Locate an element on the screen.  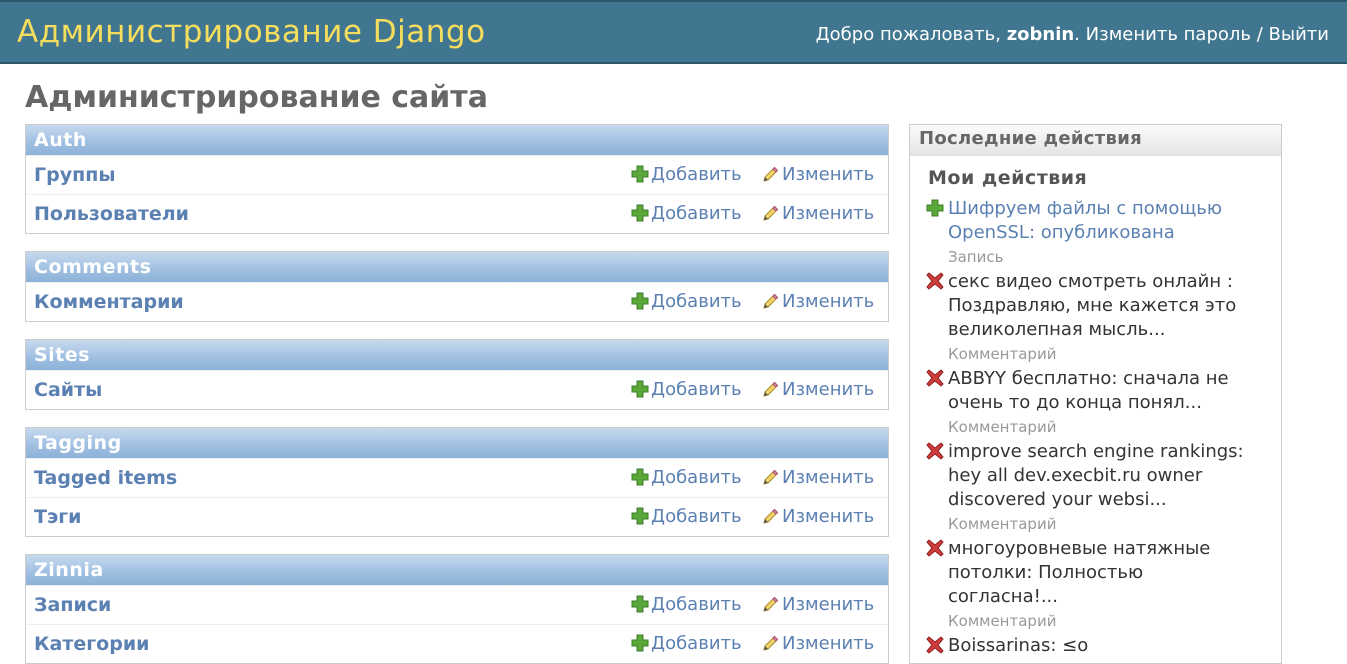
model-row: Сайты Добавить Изменить is located at coordinates (457, 389).